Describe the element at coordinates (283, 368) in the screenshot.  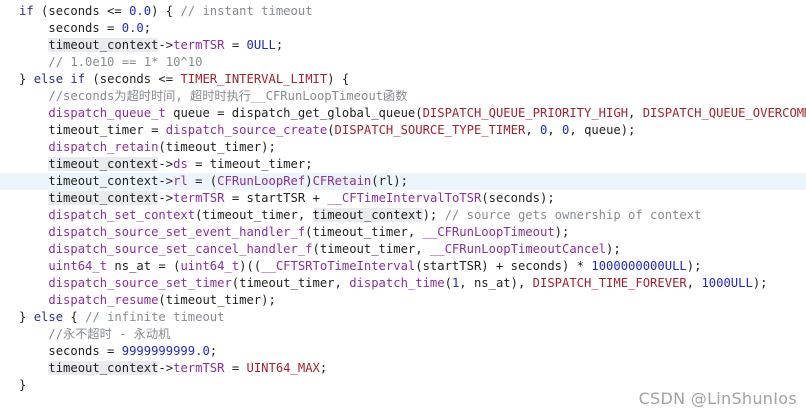
I see `code-token: UINT64_MAX` at that location.